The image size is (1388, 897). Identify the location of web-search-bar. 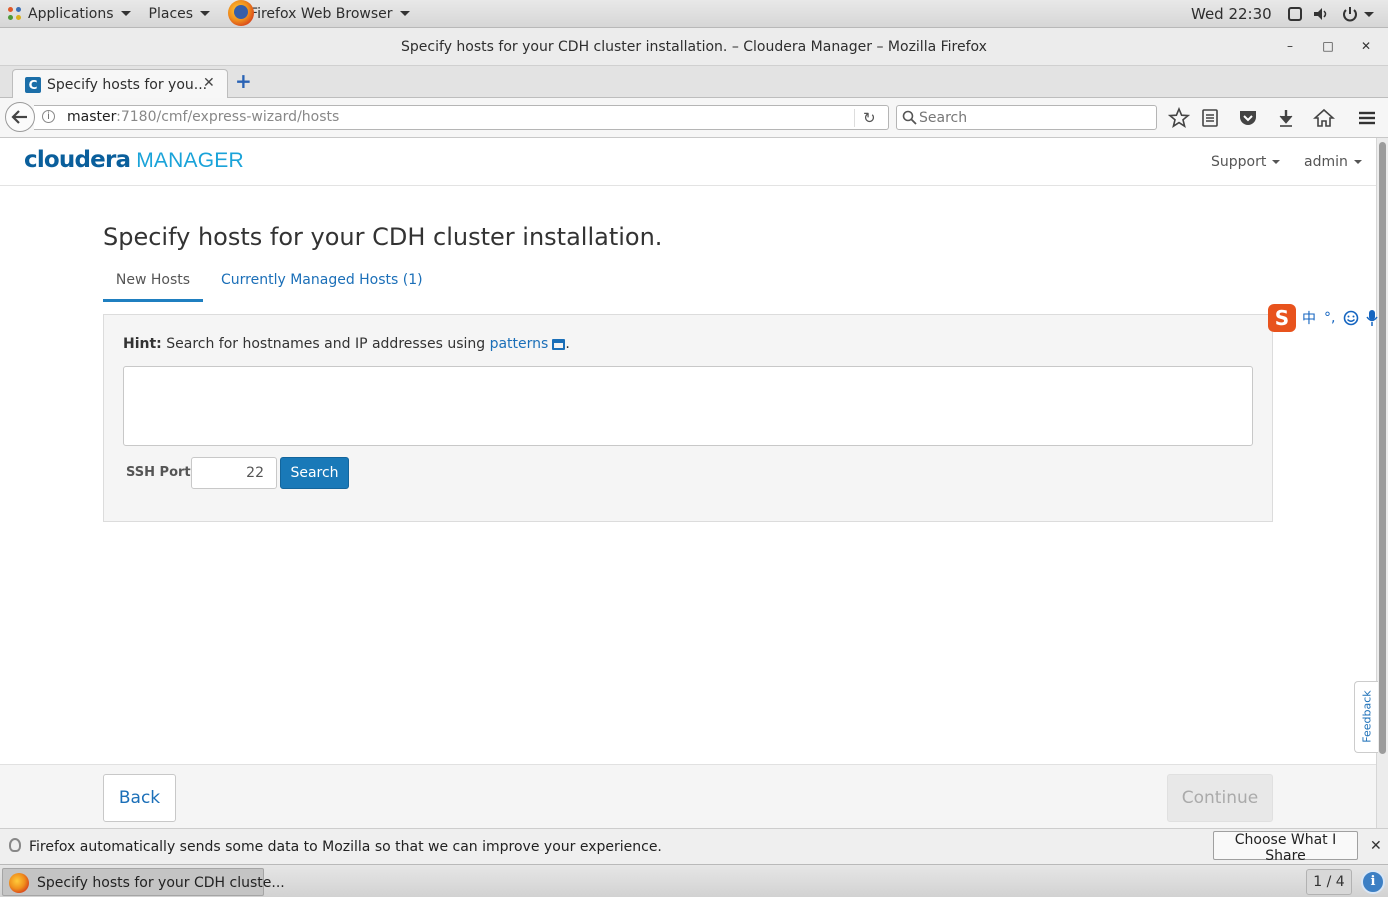
(1026, 117).